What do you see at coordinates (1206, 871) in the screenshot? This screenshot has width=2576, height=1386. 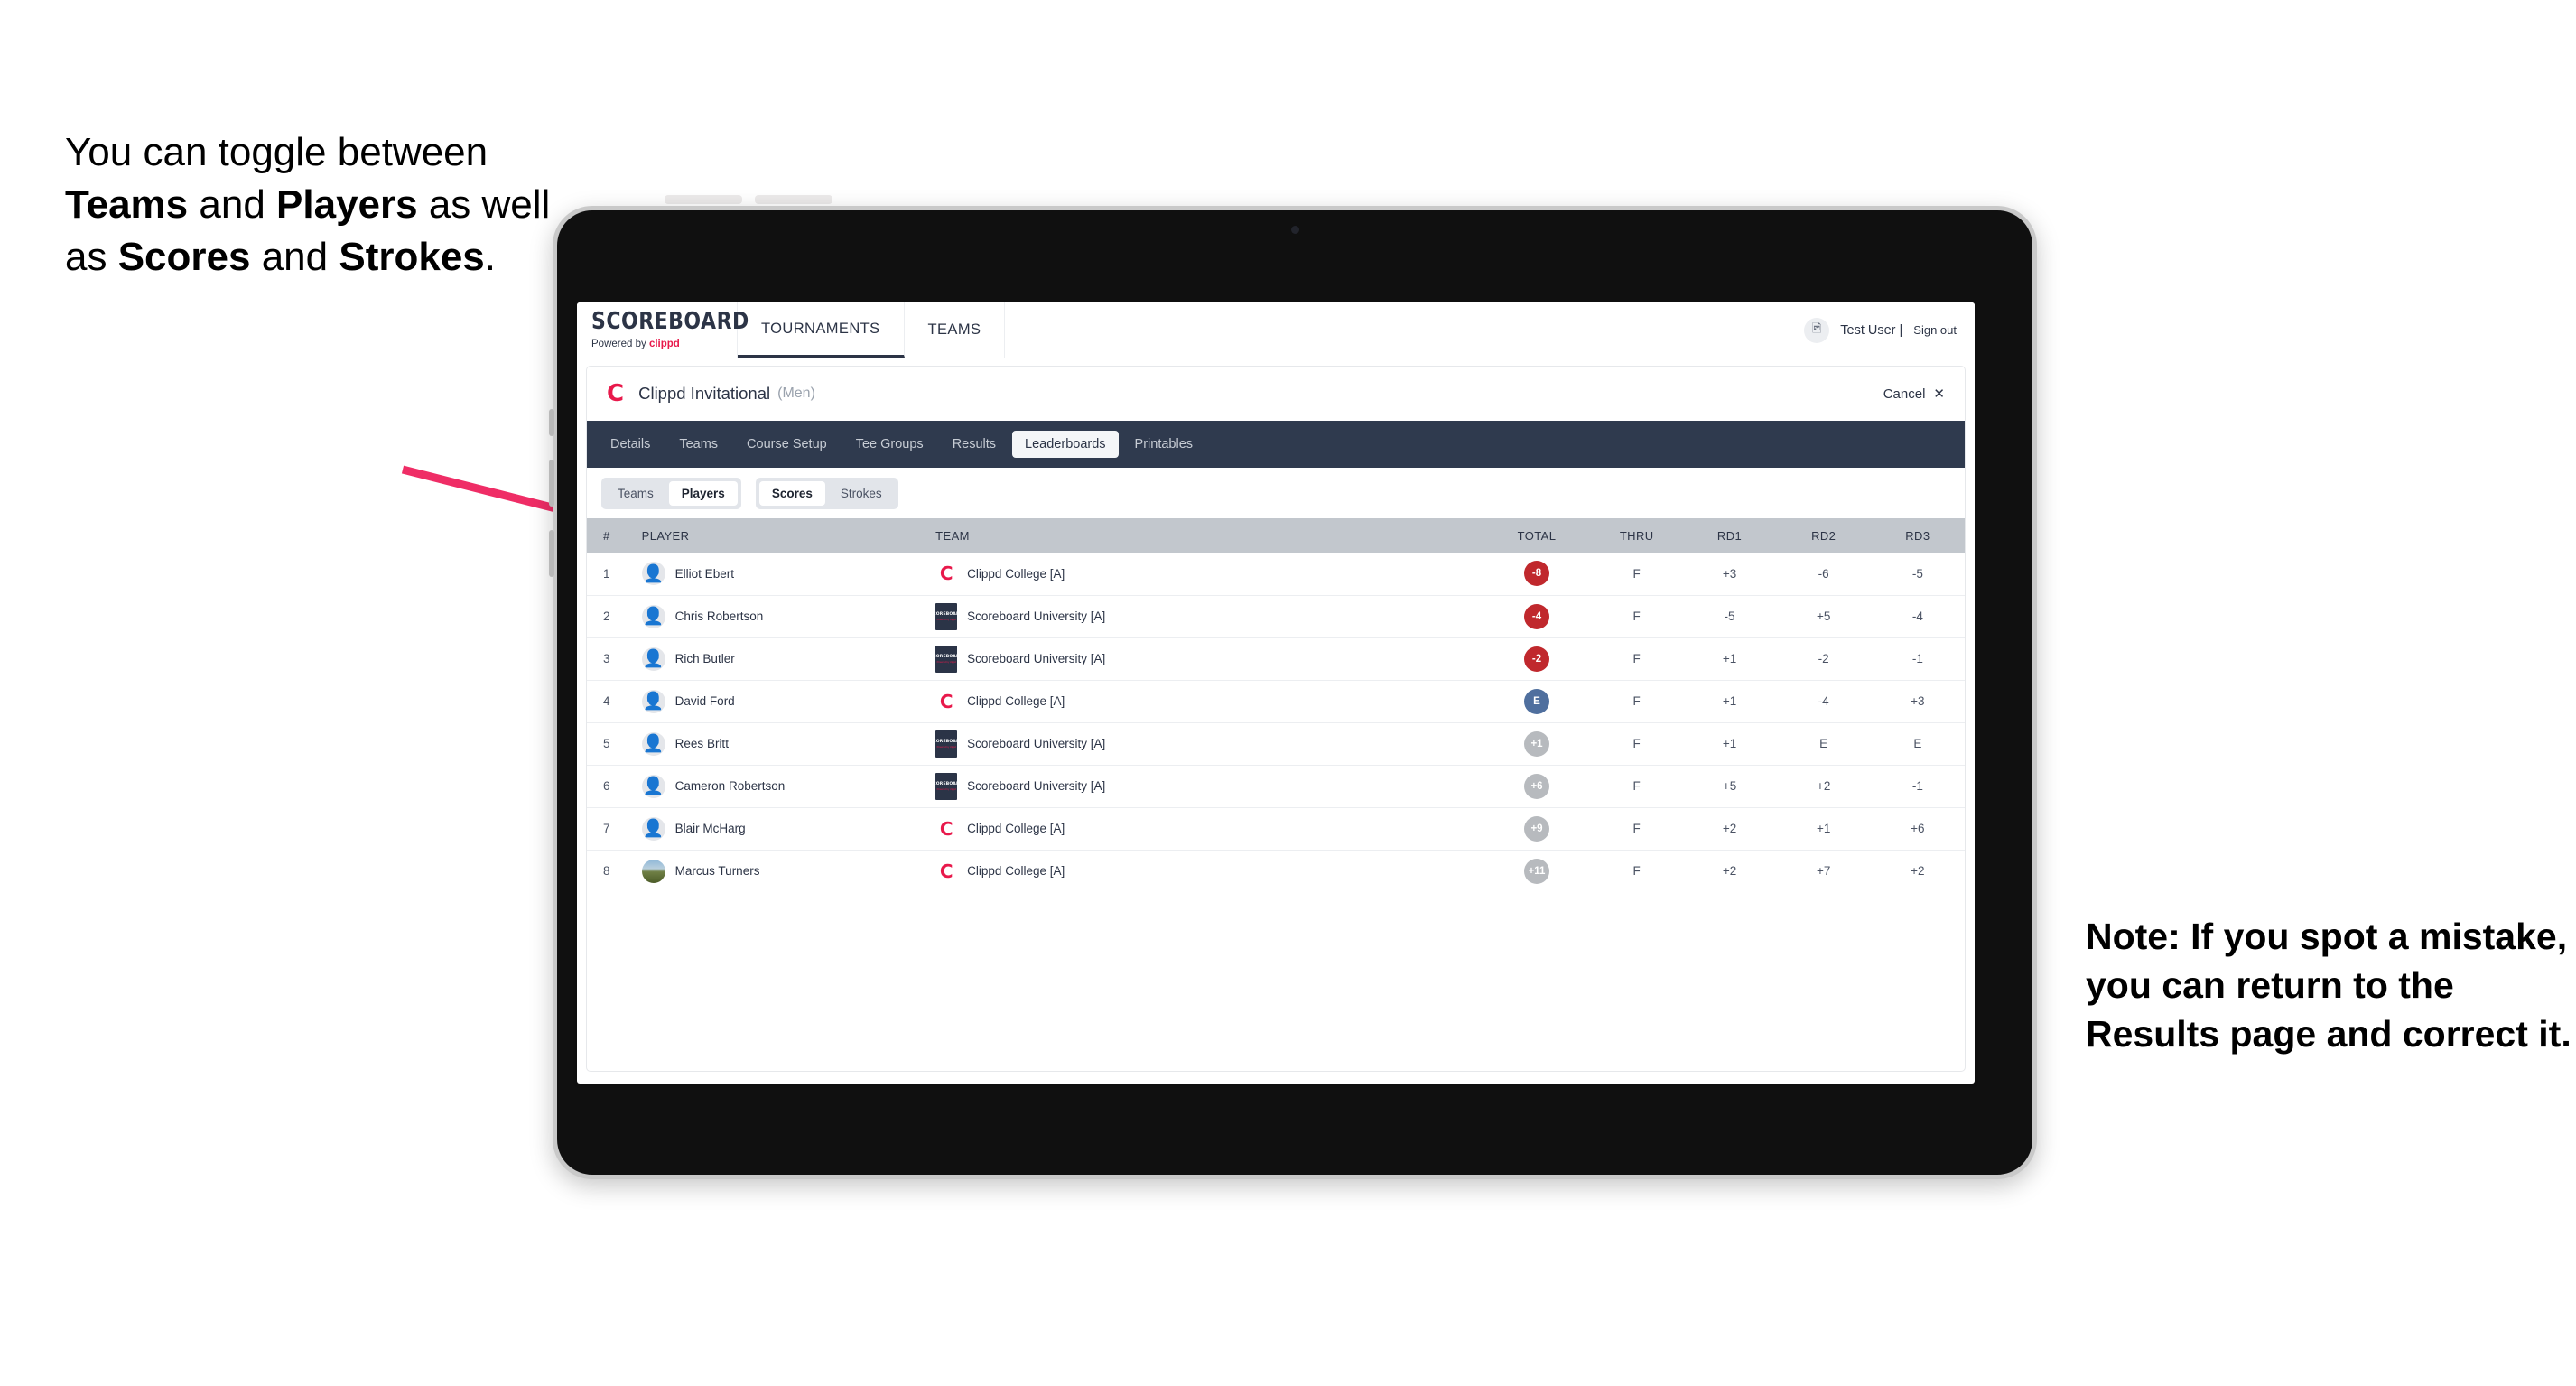 I see `cell-team: C Clippd College [A]` at bounding box center [1206, 871].